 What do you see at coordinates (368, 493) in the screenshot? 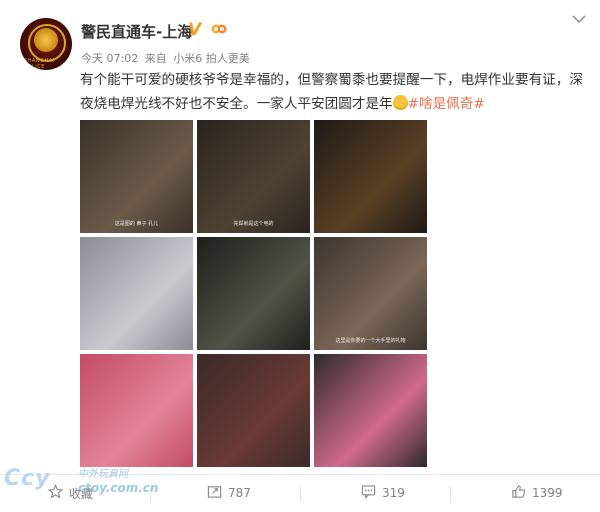
I see `comment-icon` at bounding box center [368, 493].